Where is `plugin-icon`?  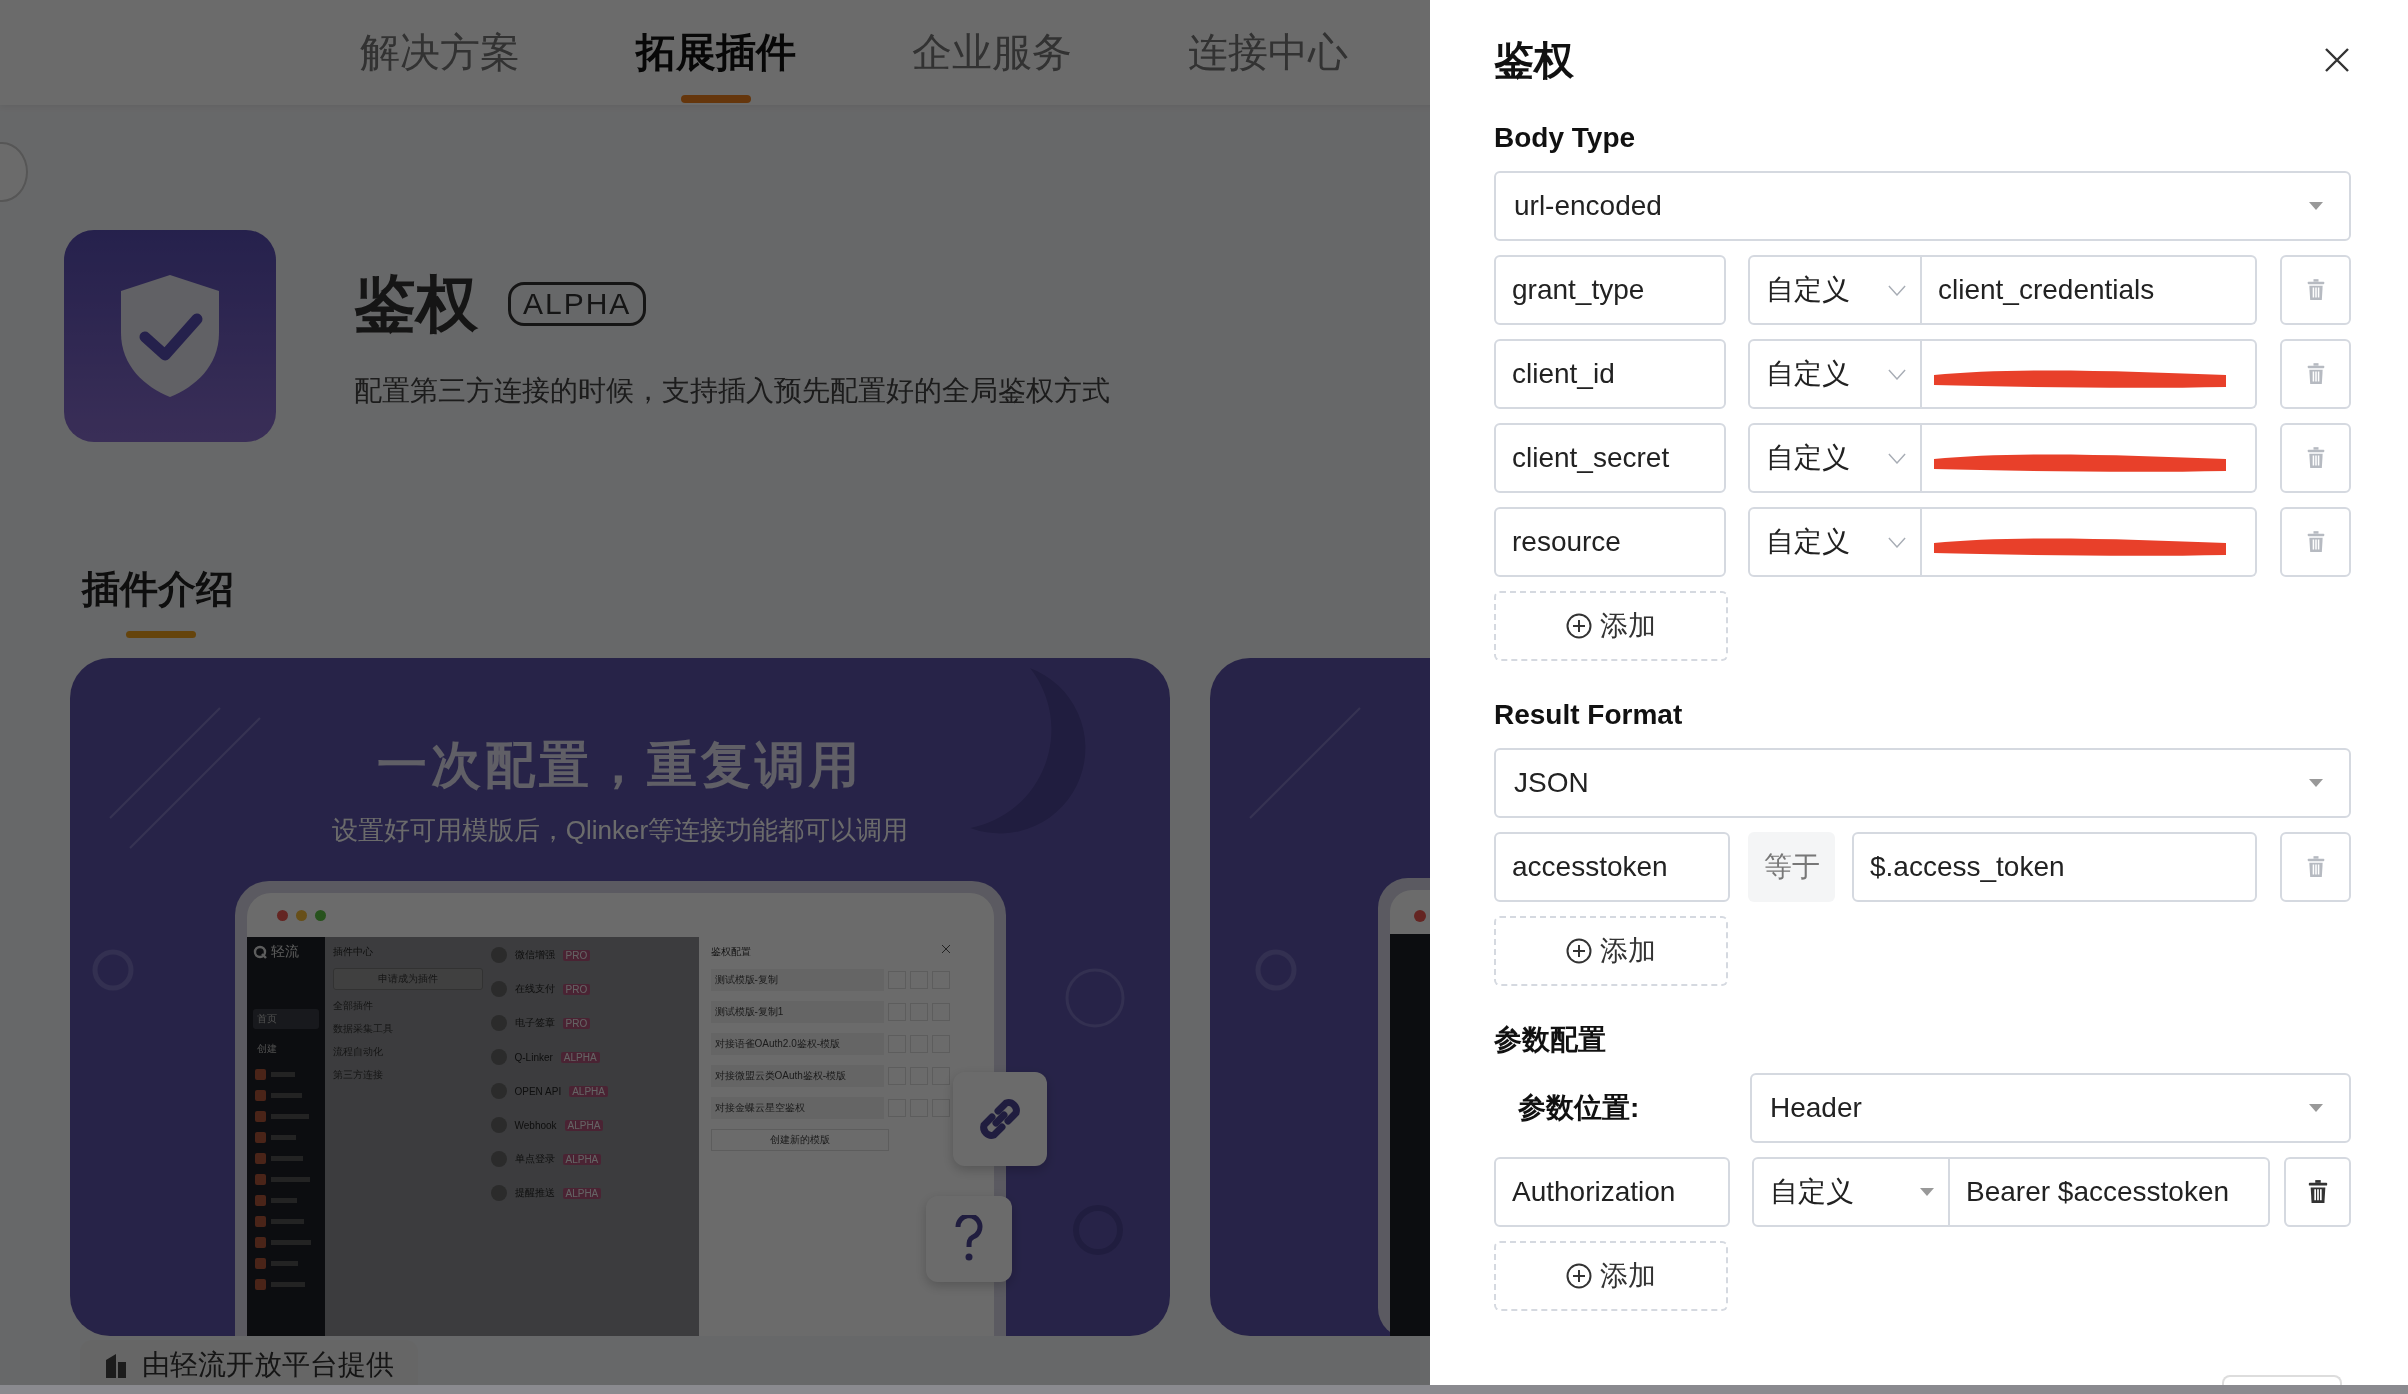
plugin-icon is located at coordinates (170, 336).